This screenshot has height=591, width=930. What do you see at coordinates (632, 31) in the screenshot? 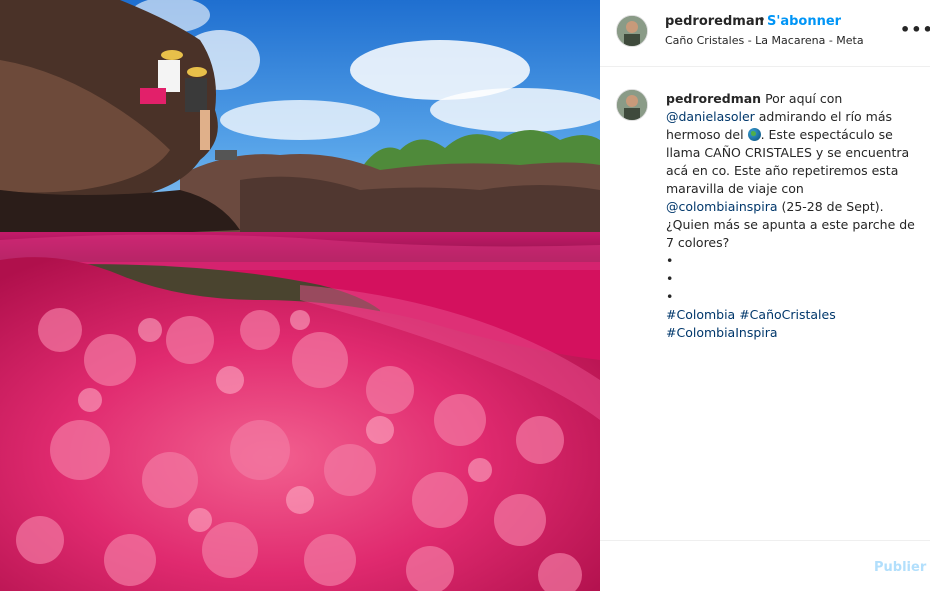
I see `author-avatar` at bounding box center [632, 31].